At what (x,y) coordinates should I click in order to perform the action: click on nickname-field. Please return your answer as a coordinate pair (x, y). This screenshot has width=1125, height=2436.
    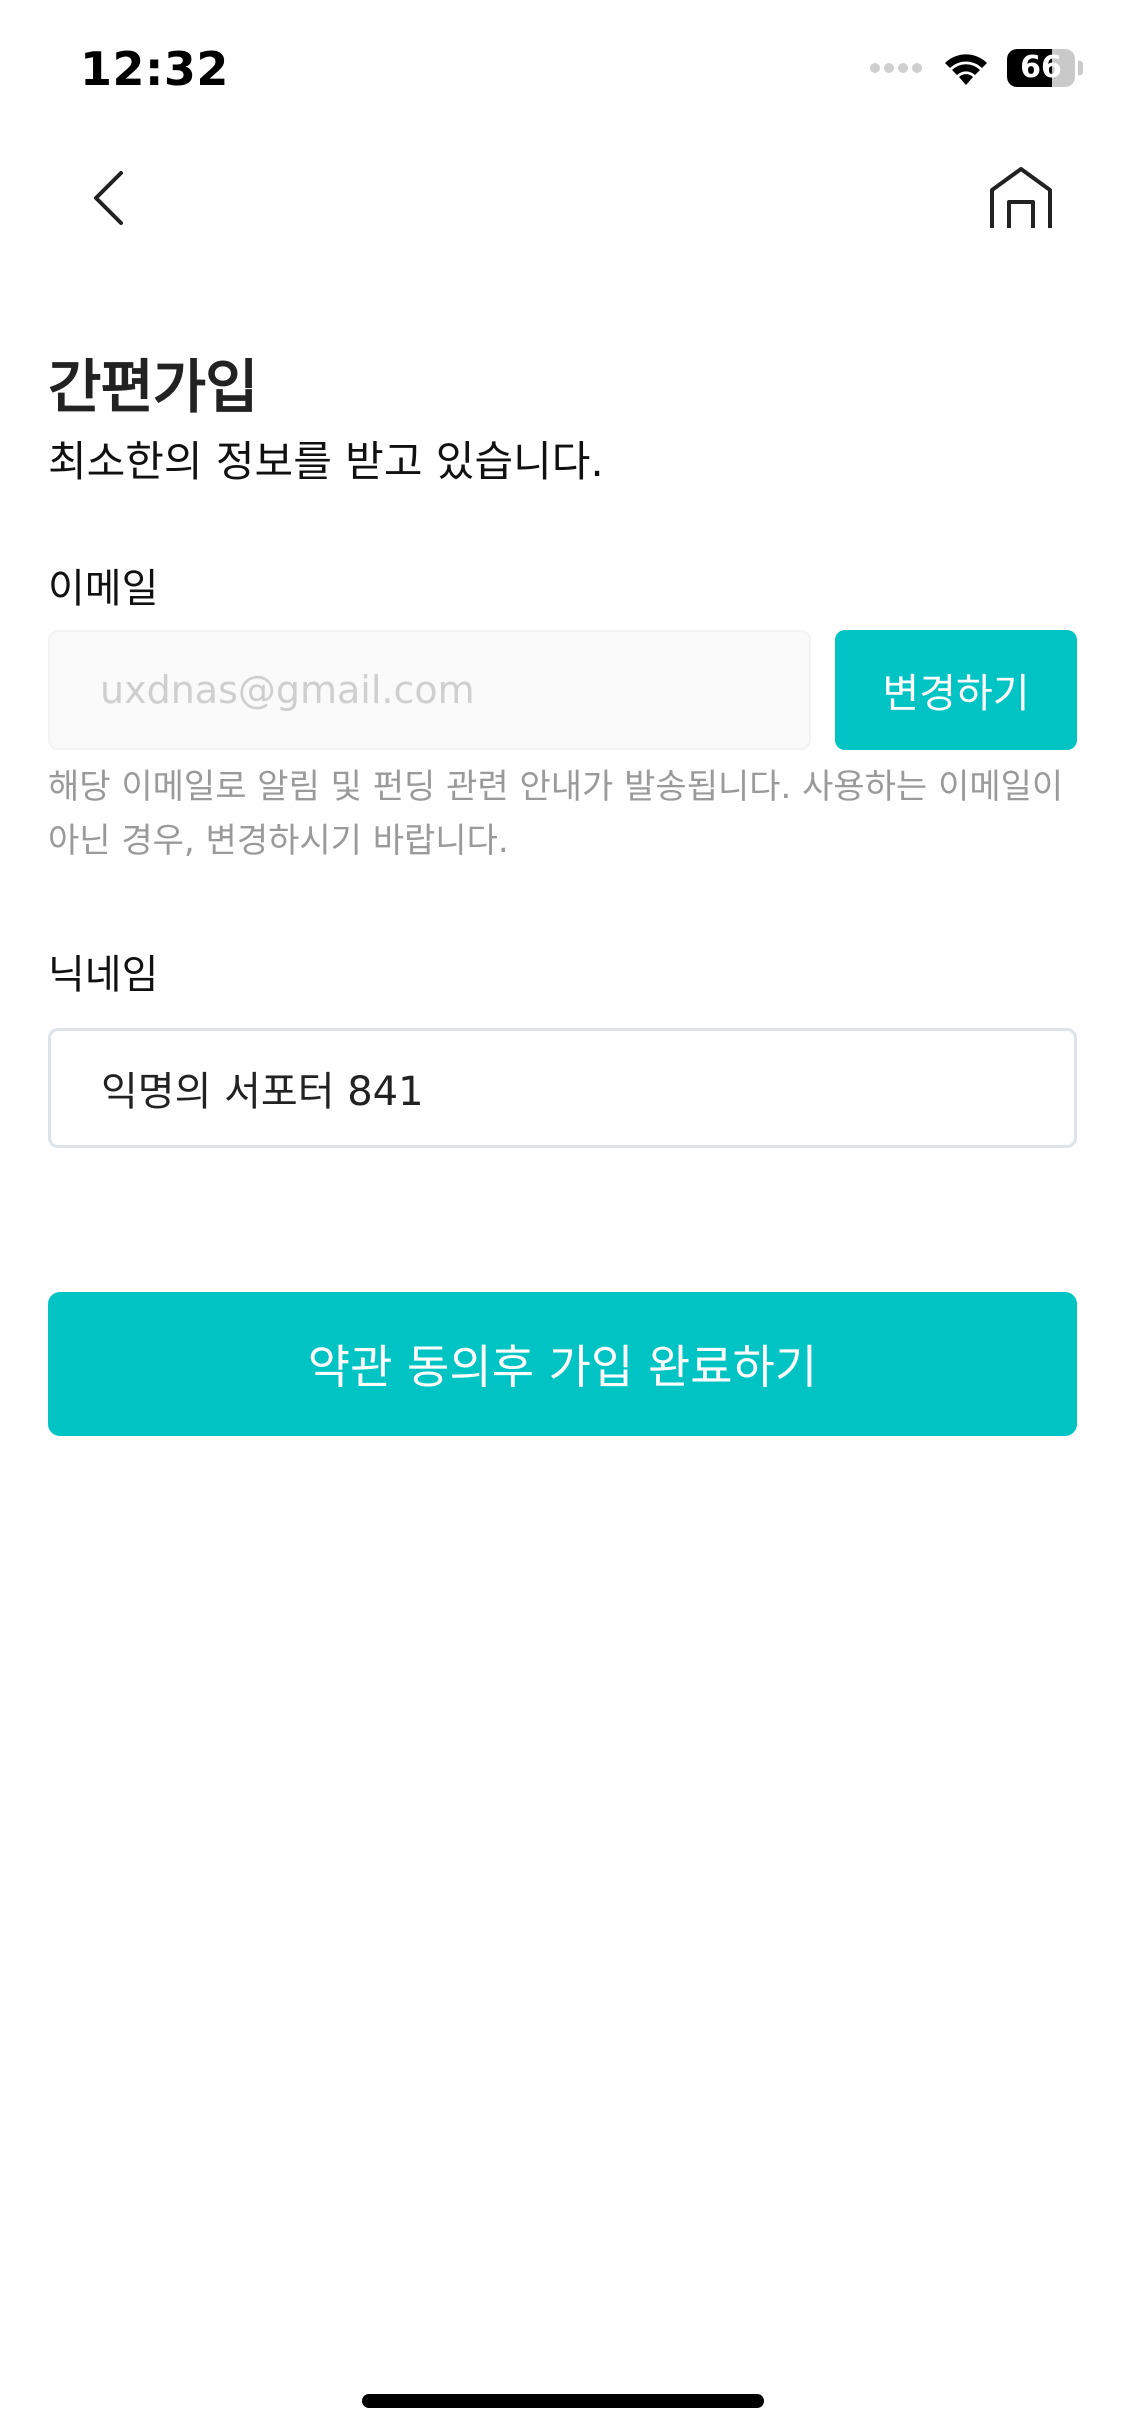
    Looking at the image, I should click on (562, 1088).